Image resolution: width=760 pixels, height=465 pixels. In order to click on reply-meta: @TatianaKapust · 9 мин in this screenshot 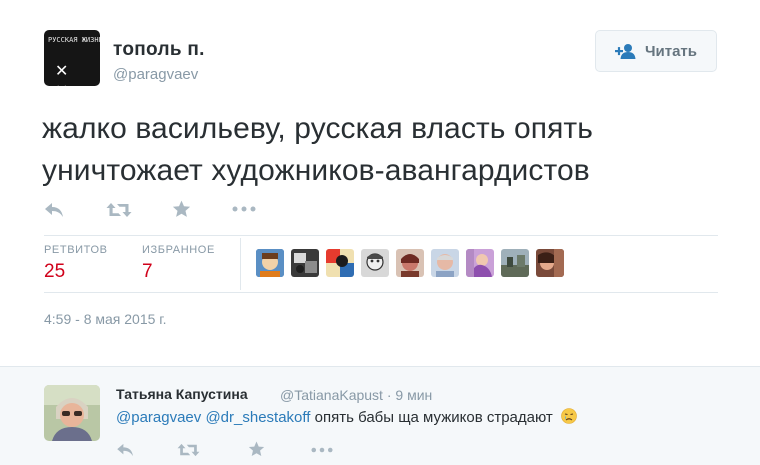, I will do `click(356, 395)`.